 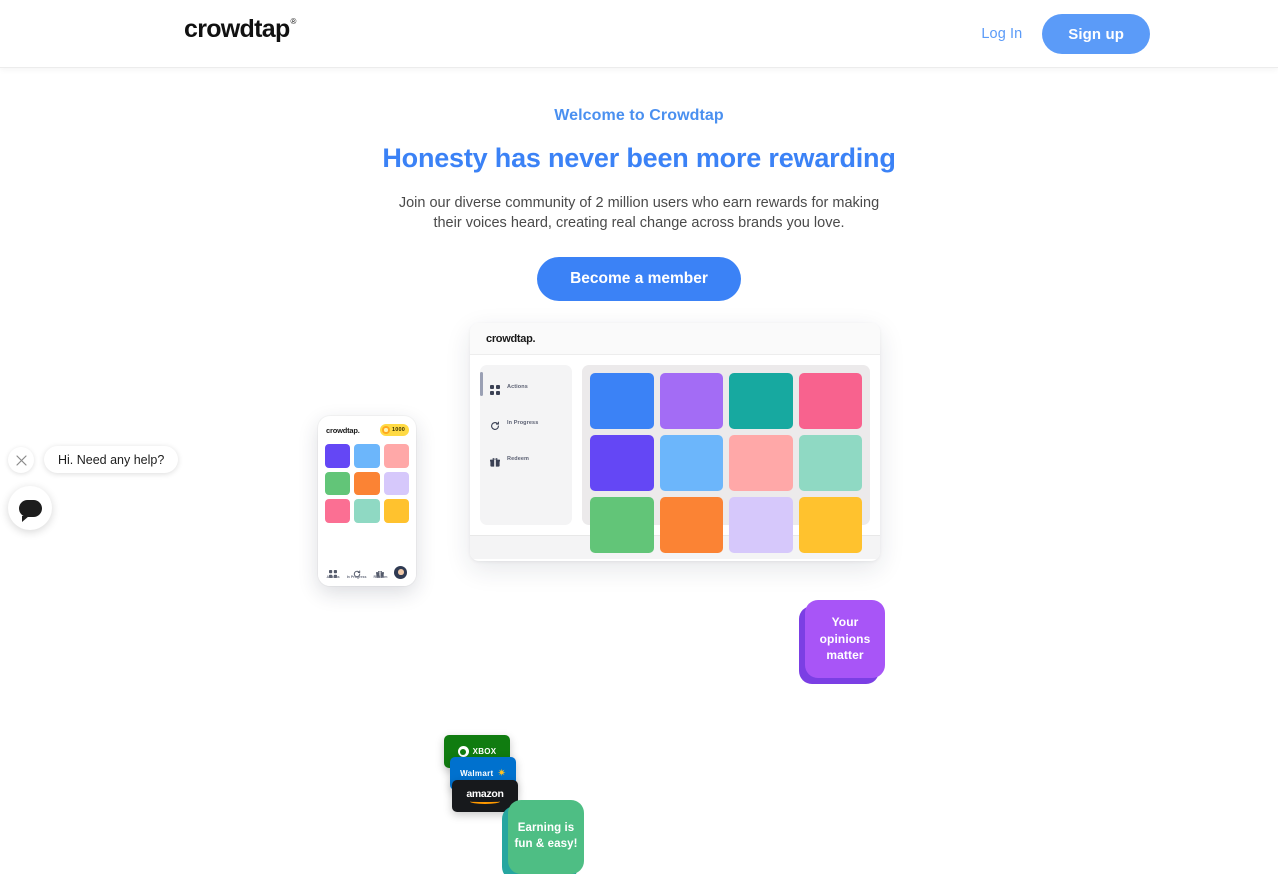 I want to click on phone-bottom-nav: Actions In Progress Redeem, so click(x=367, y=573).